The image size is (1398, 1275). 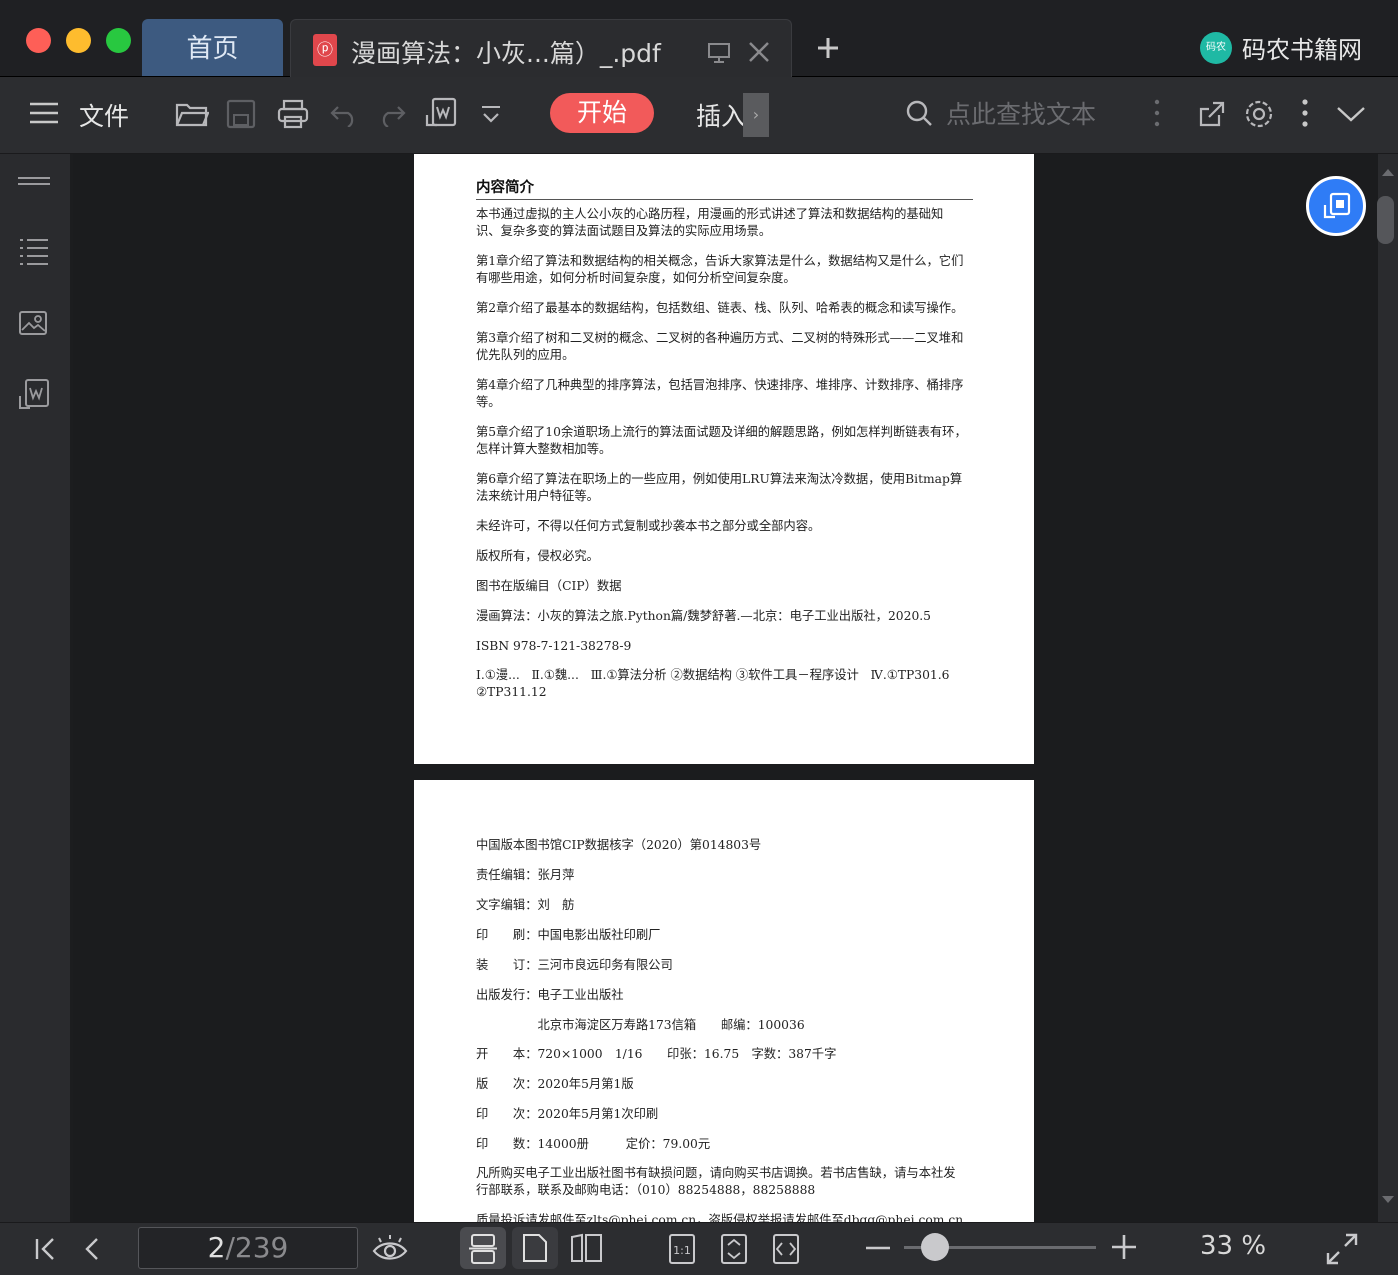 What do you see at coordinates (34, 323) in the screenshot?
I see `thumbnail-image-icon` at bounding box center [34, 323].